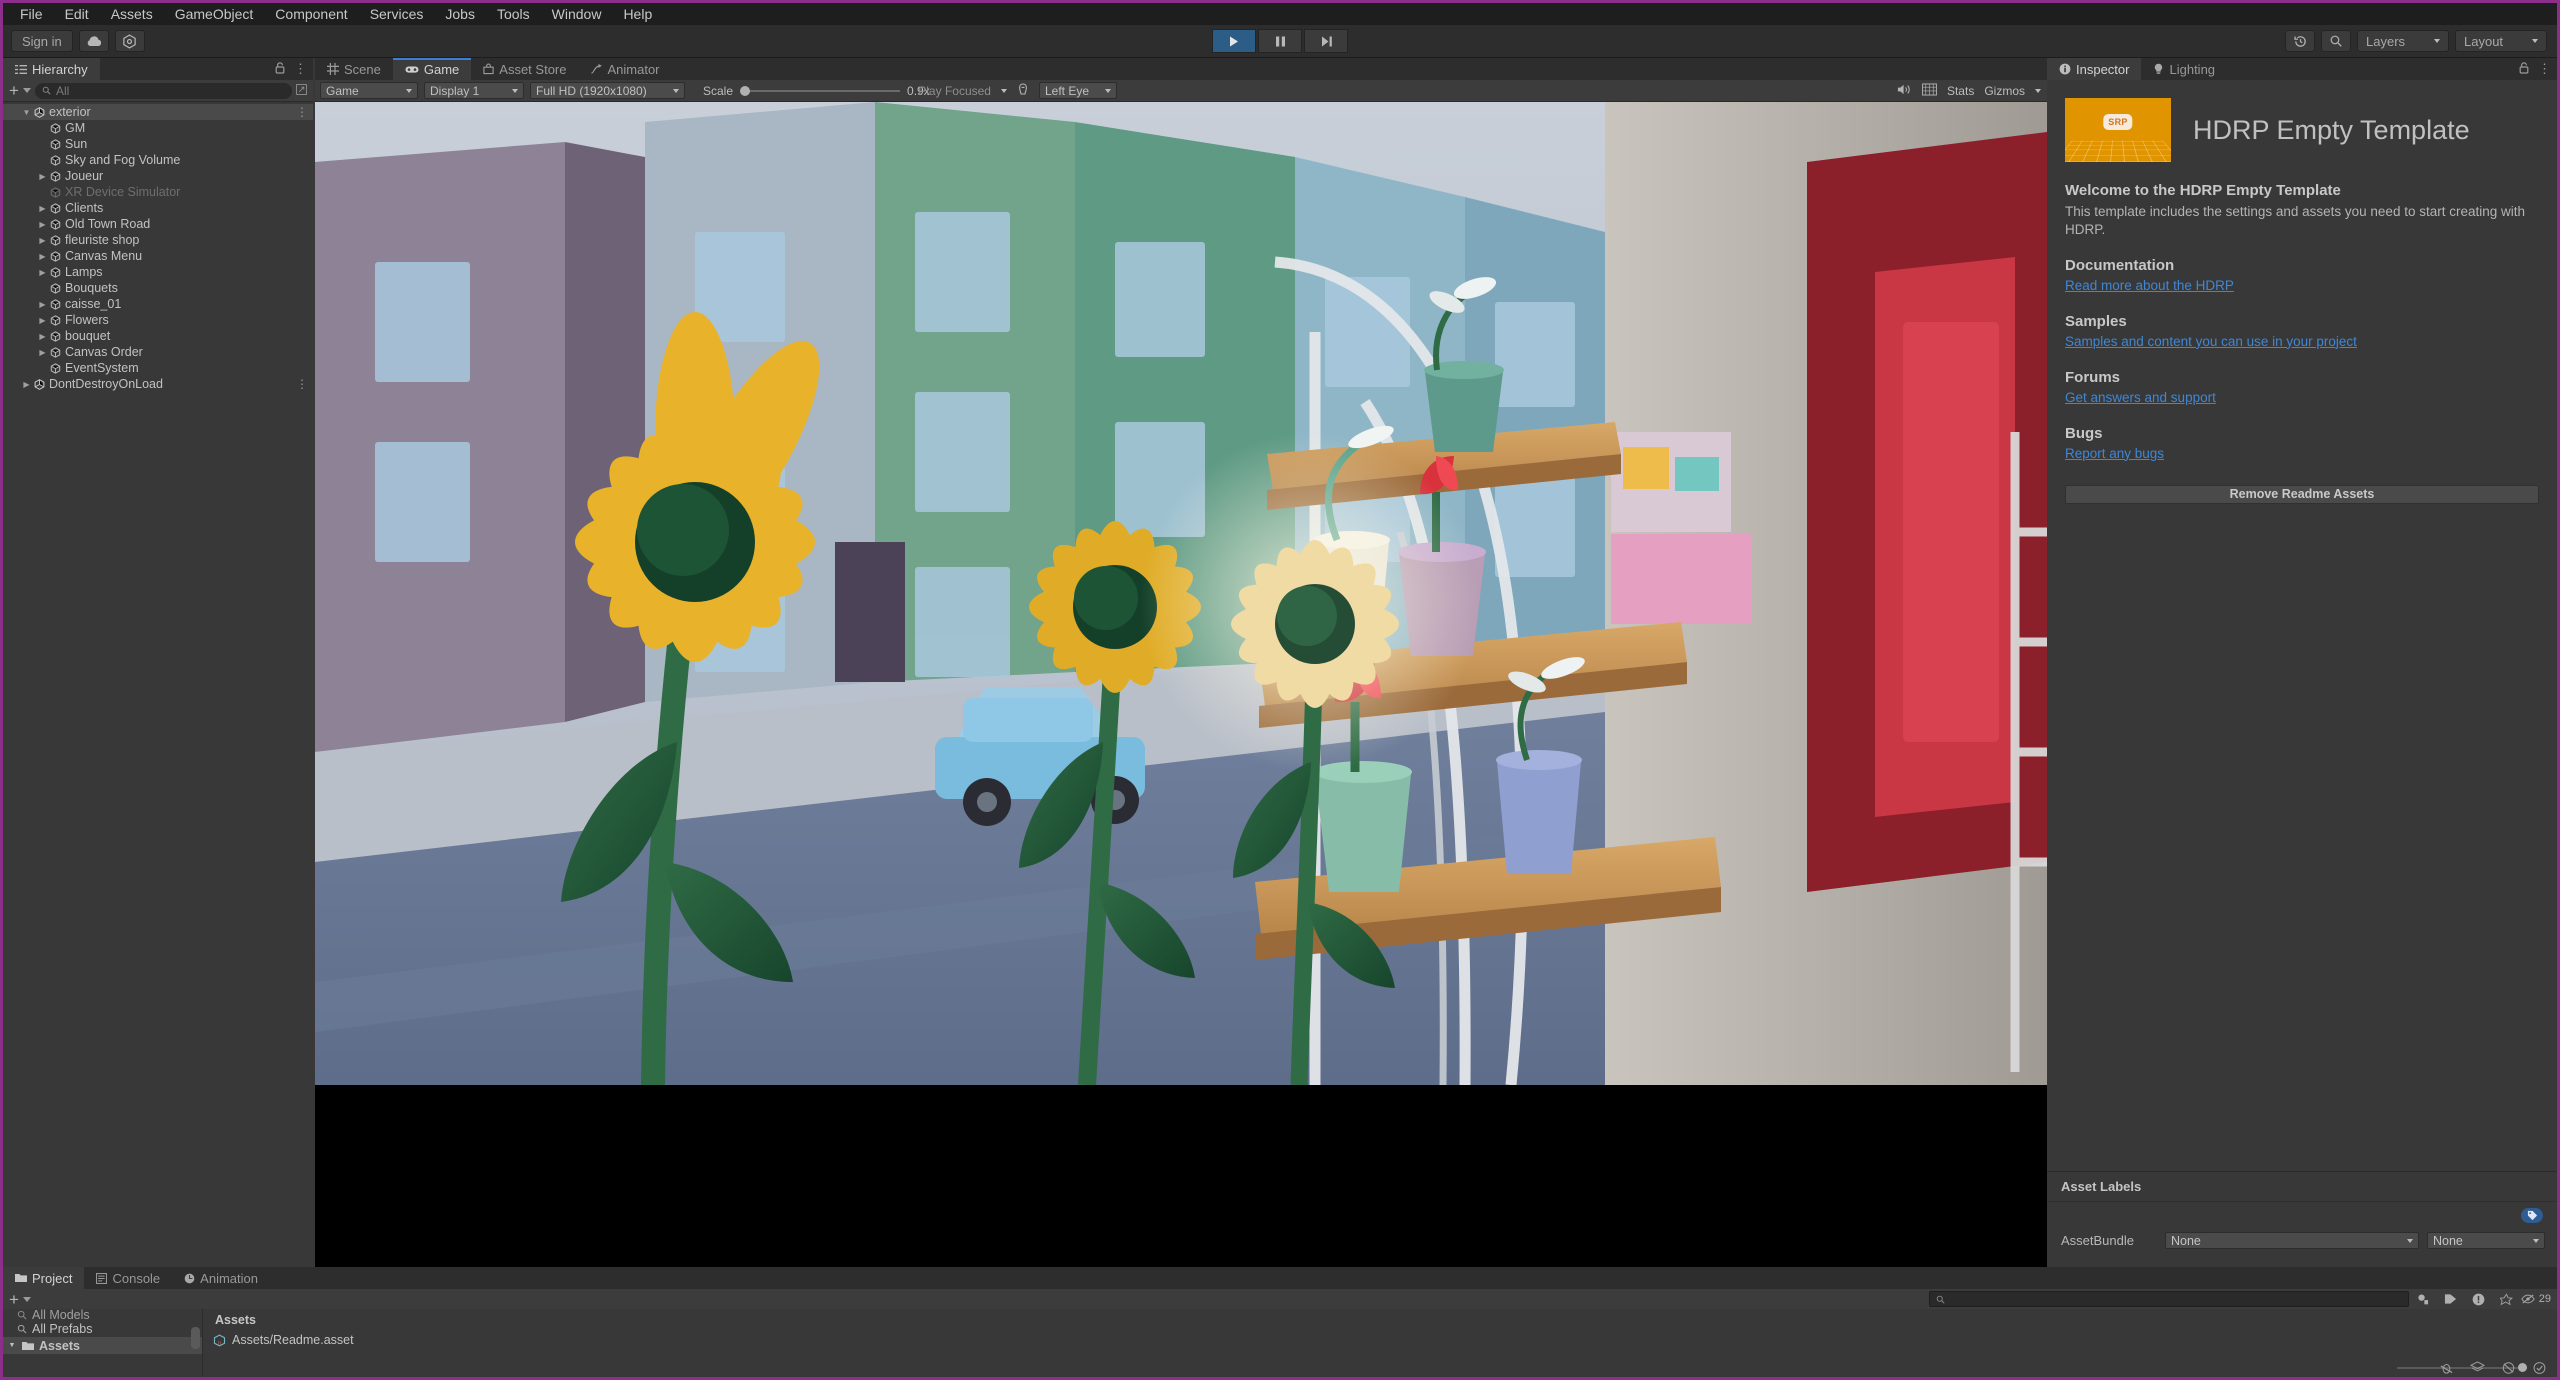  Describe the element at coordinates (77, 14) in the screenshot. I see `menu-item-edit: Edit` at that location.